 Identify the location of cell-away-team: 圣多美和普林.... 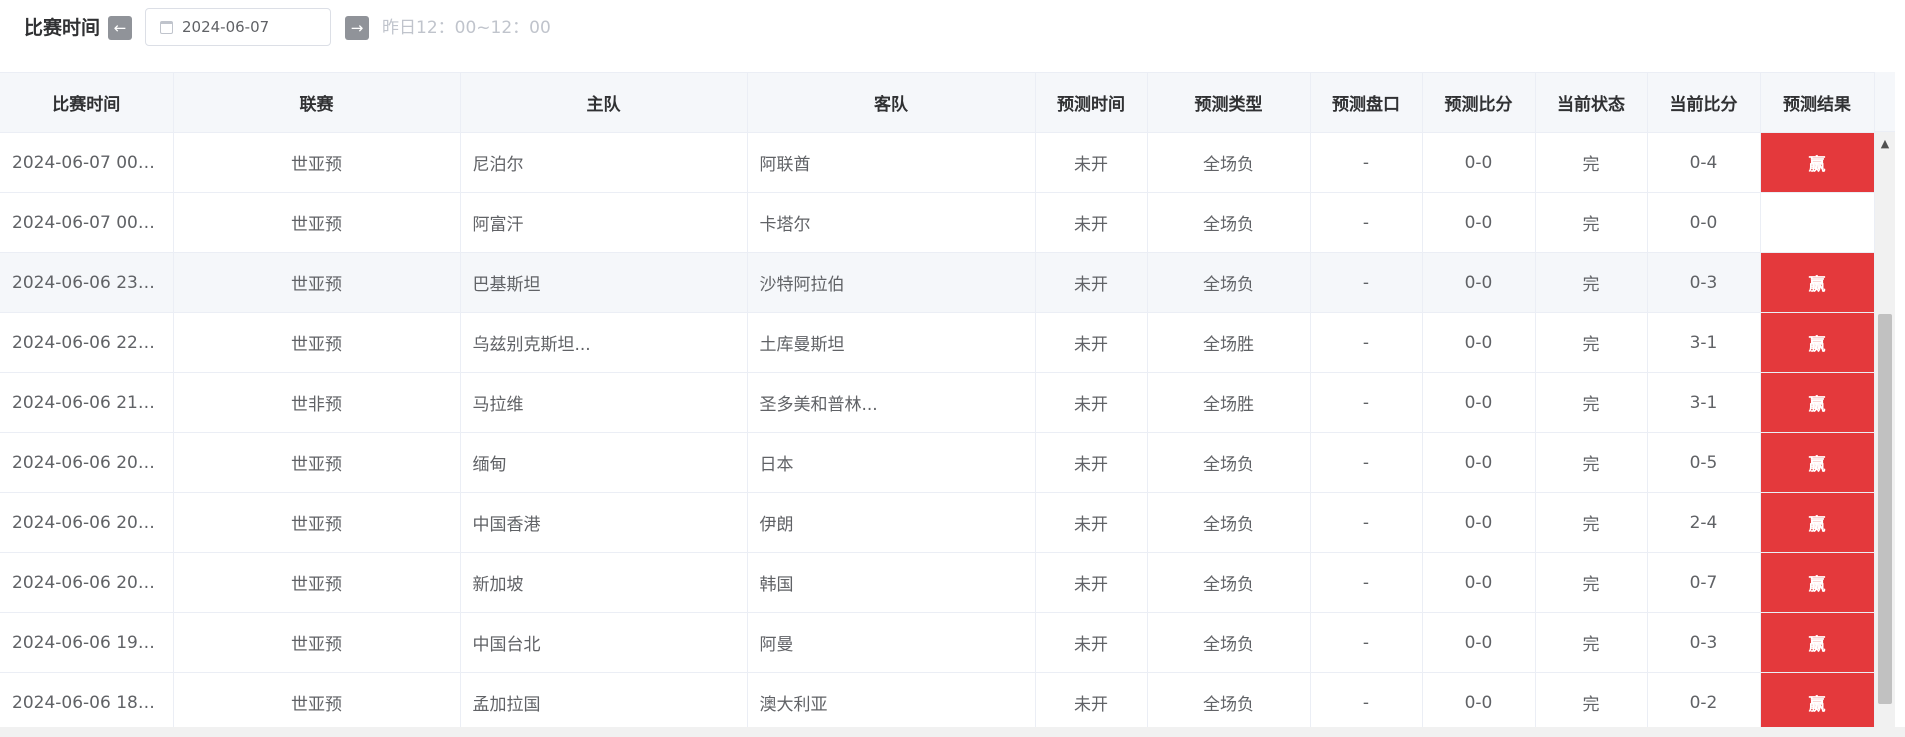
(891, 402).